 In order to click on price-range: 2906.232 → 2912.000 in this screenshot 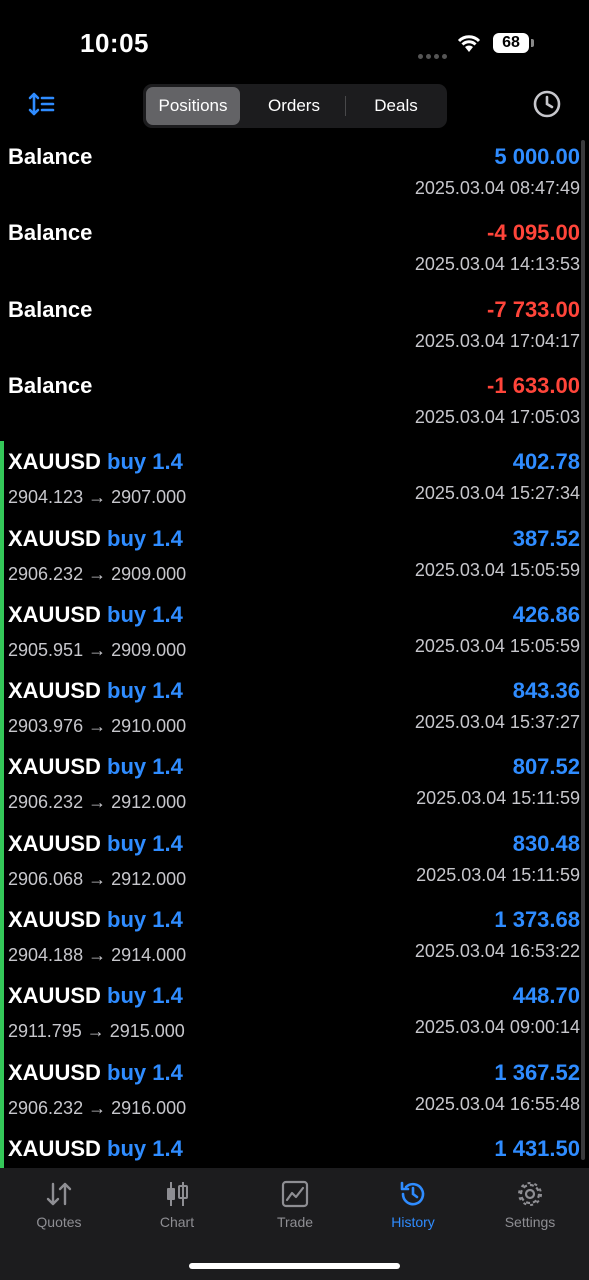, I will do `click(97, 802)`.